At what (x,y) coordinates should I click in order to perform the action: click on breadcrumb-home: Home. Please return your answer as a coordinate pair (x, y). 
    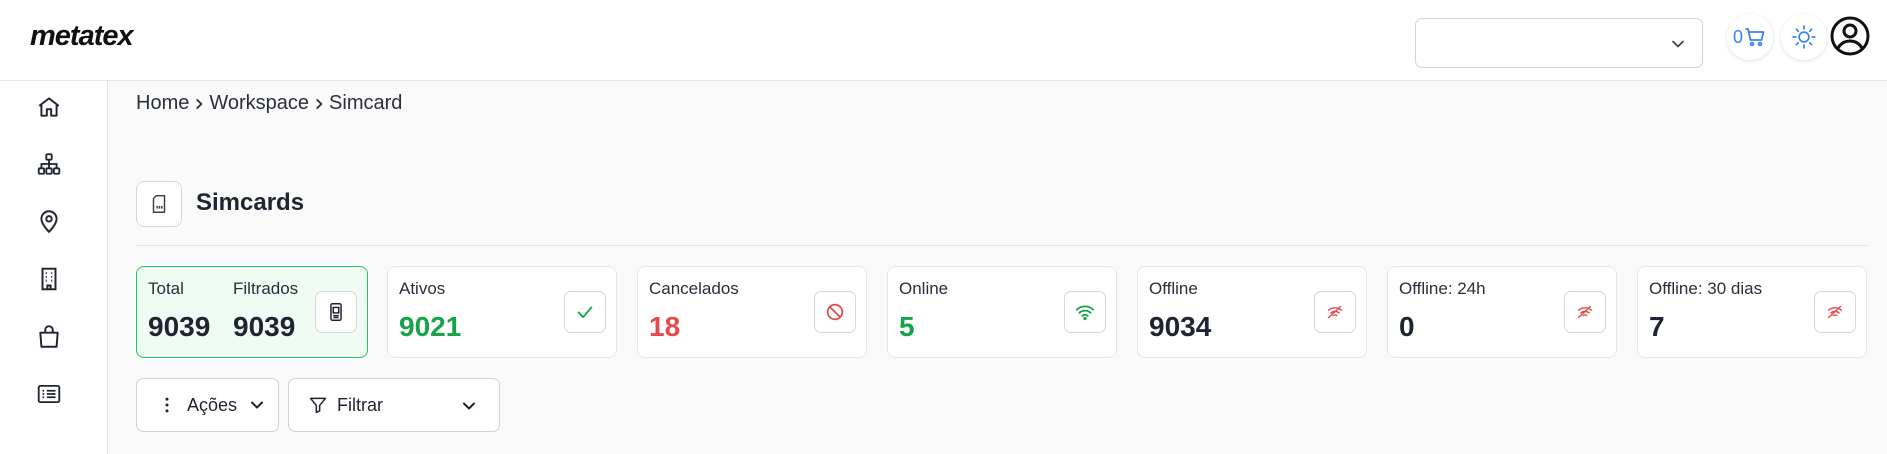
    Looking at the image, I should click on (162, 103).